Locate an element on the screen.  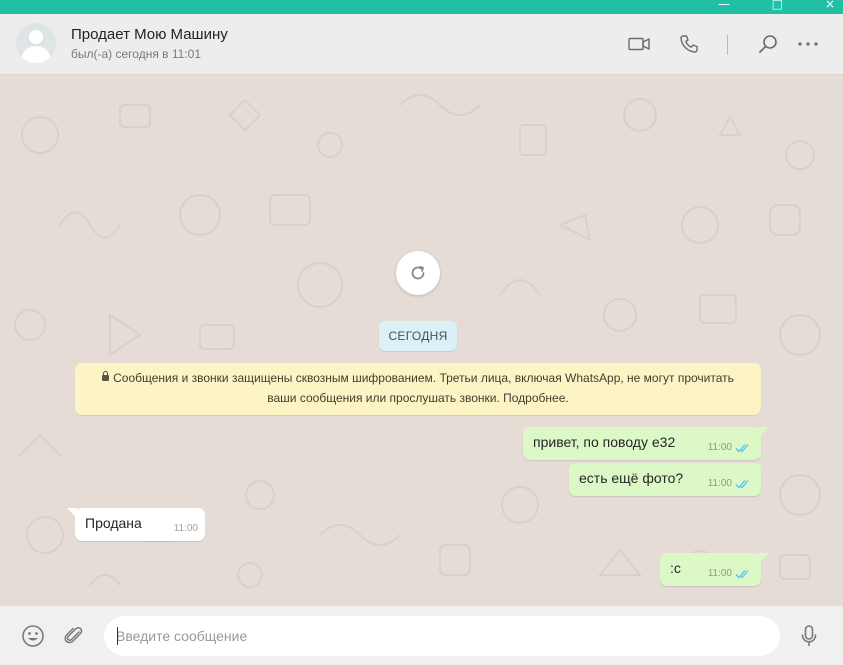
message-text: есть ещё фото? is located at coordinates (631, 478).